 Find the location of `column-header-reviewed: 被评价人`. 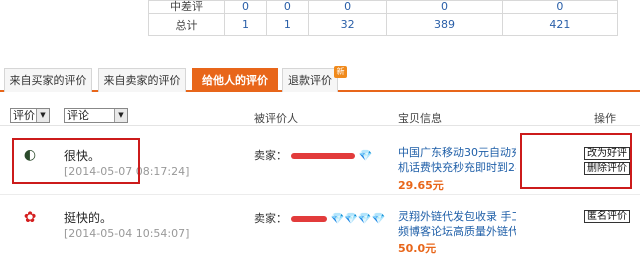

column-header-reviewed: 被评价人 is located at coordinates (276, 118).